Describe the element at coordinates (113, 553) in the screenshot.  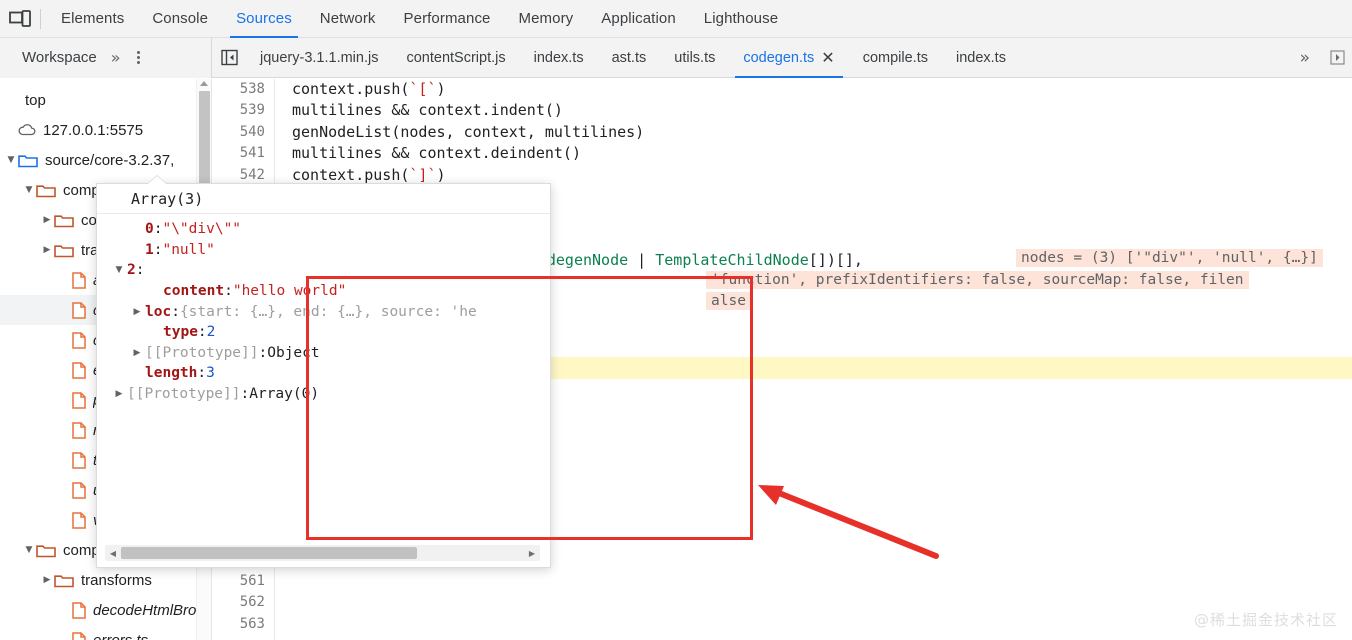
I see `scroll-left-icon: ◀` at that location.